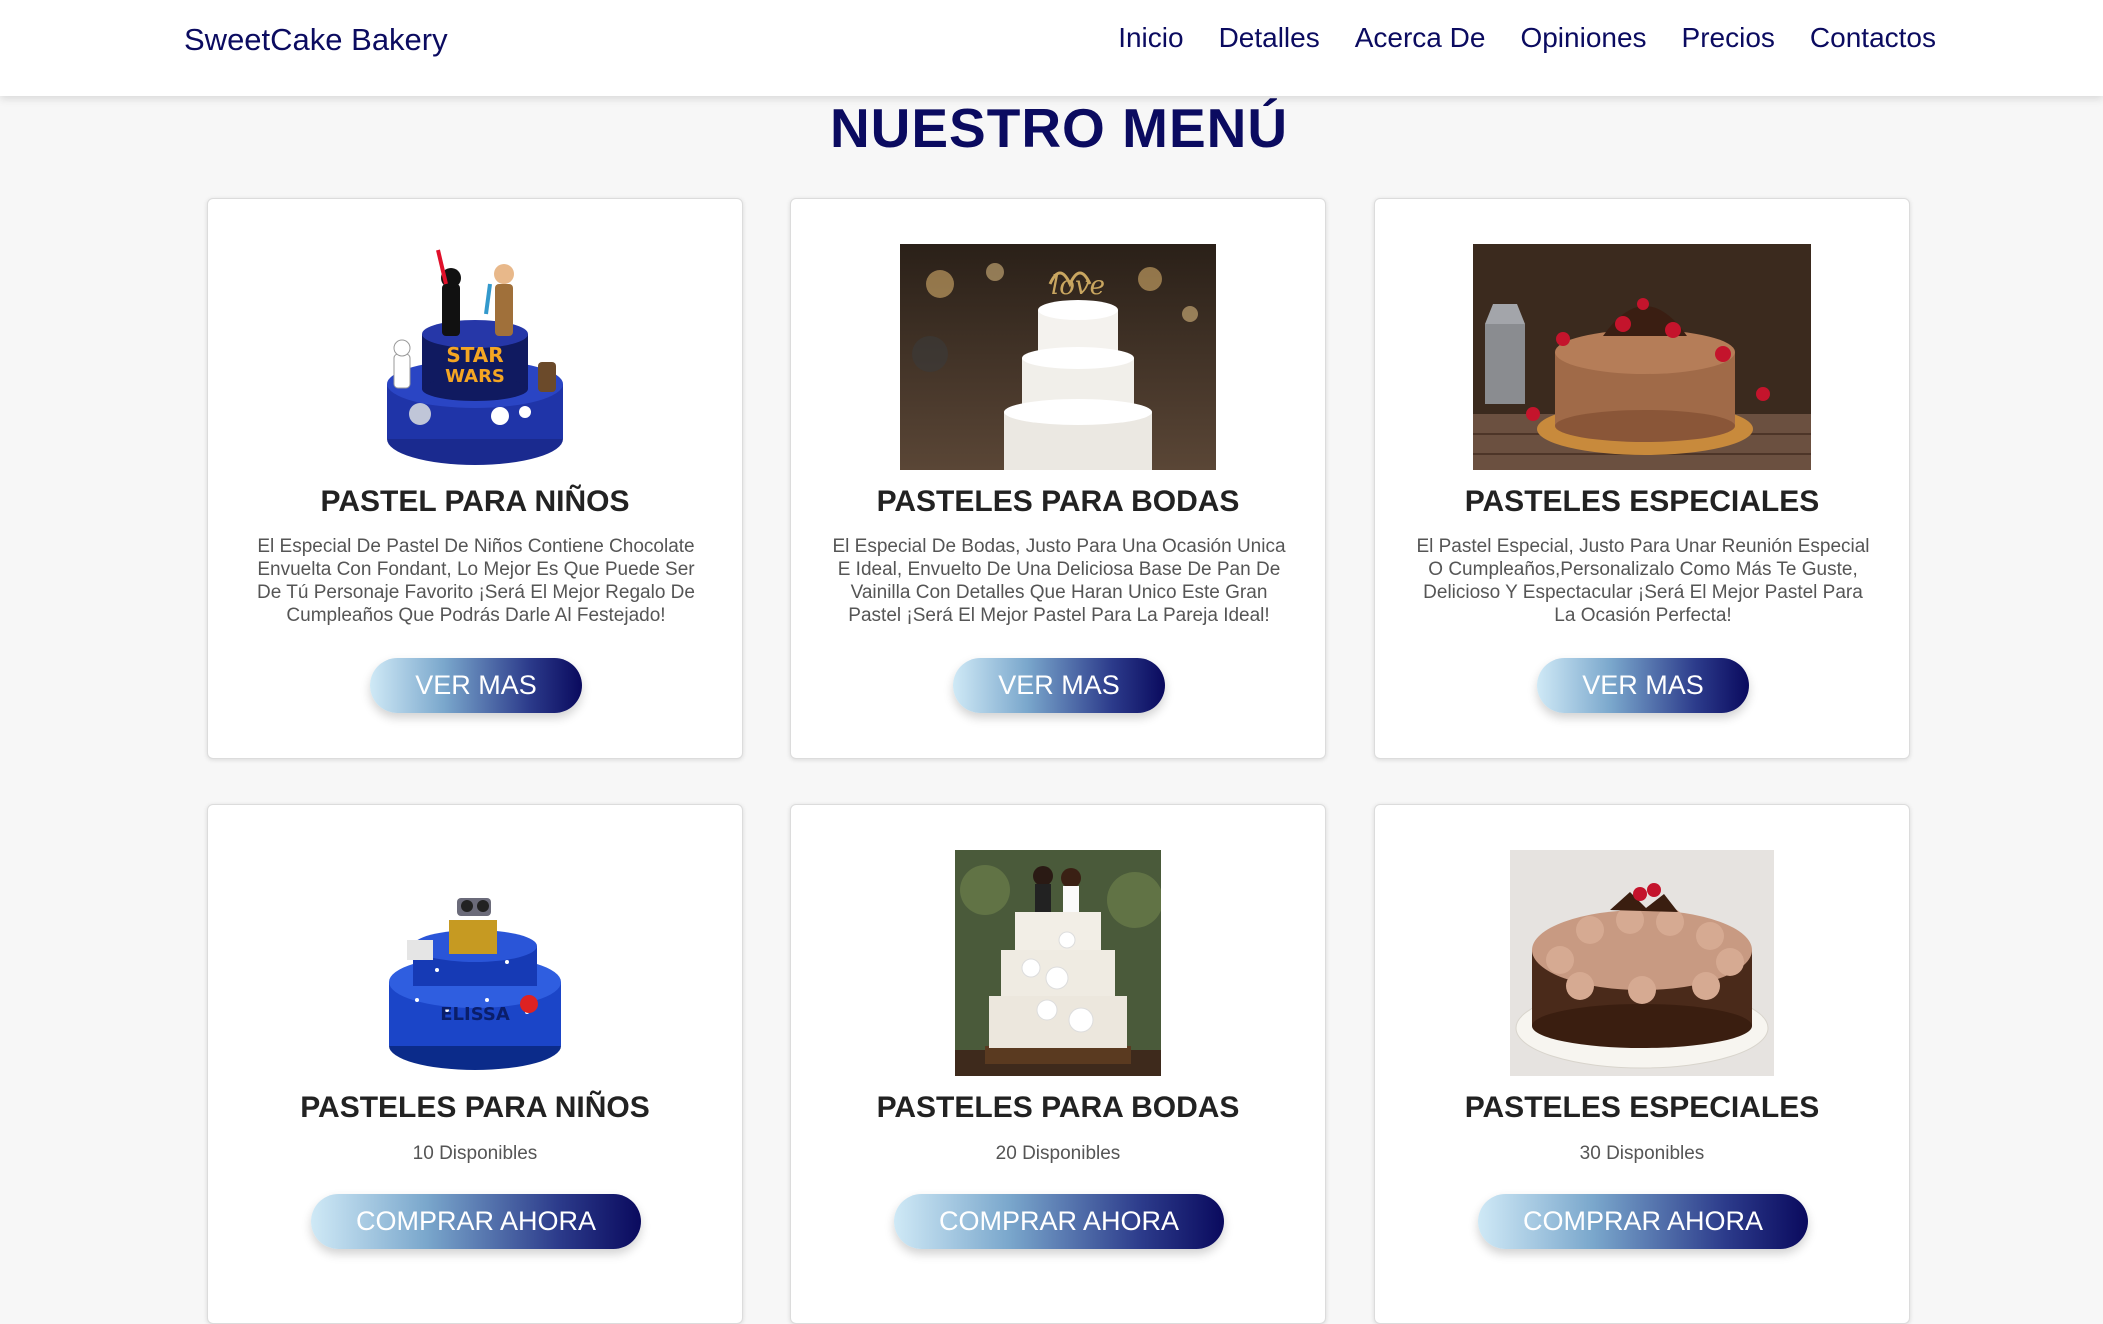 Image resolution: width=2103 pixels, height=1324 pixels. What do you see at coordinates (1873, 38) in the screenshot?
I see `nav-contactos: Contactos` at bounding box center [1873, 38].